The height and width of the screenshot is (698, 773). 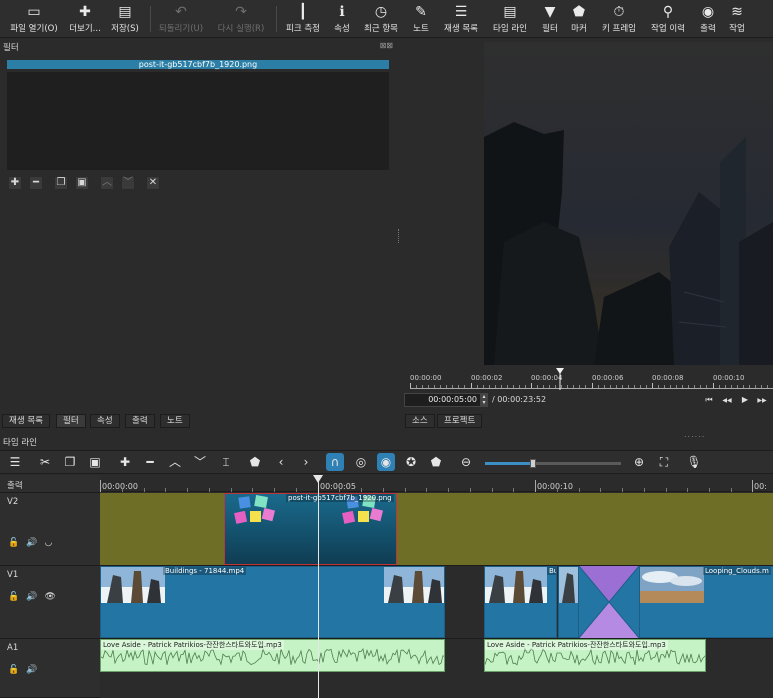 I want to click on play-button: ▶, so click(x=745, y=400).